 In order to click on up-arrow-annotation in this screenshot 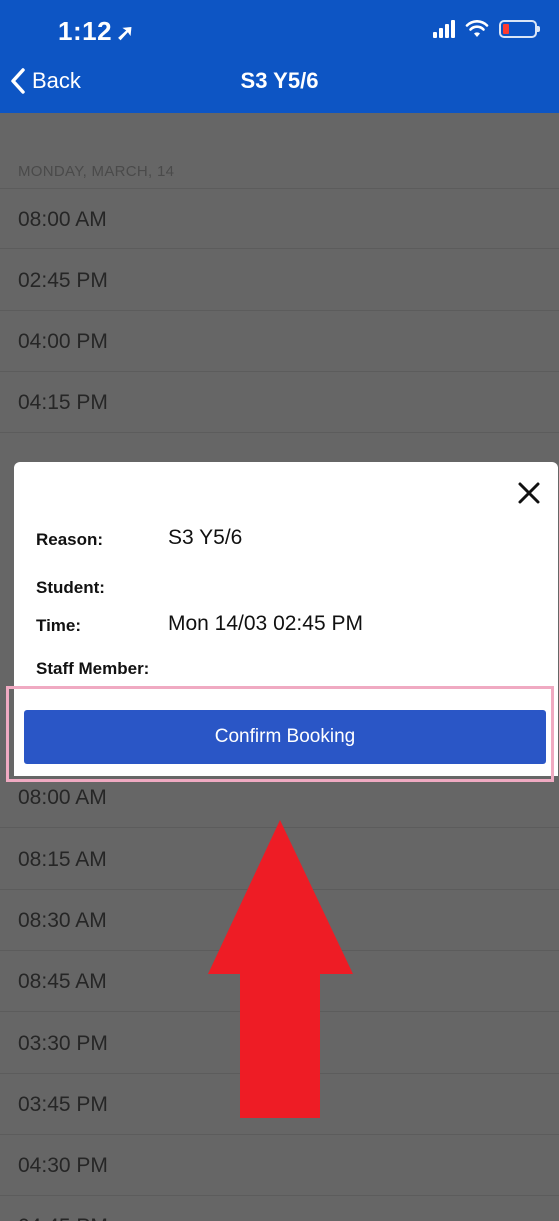, I will do `click(280, 969)`.